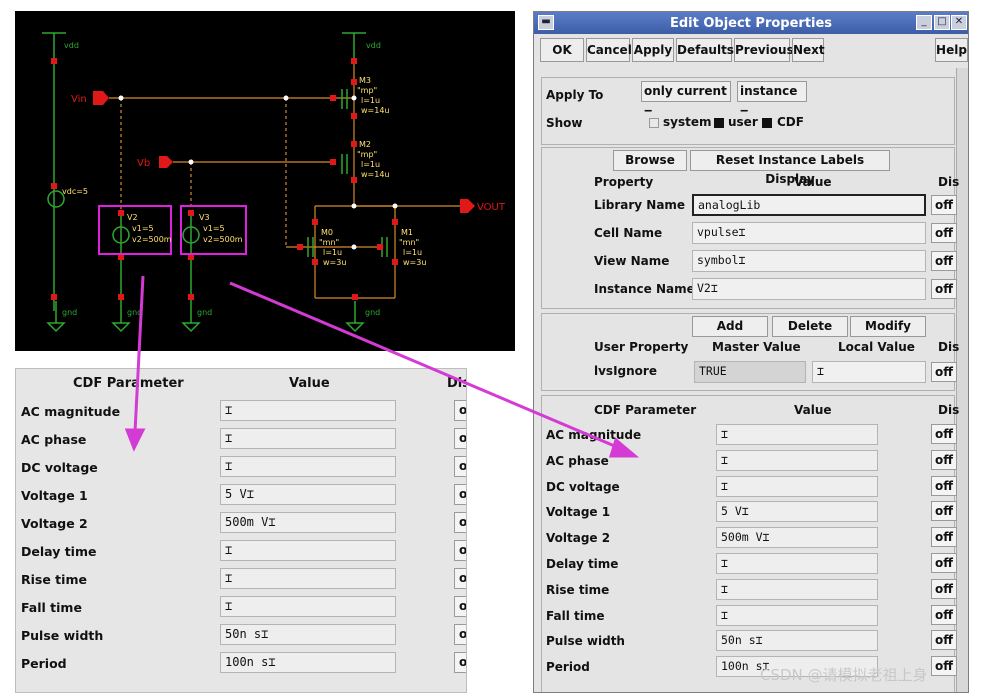 The width and height of the screenshot is (985, 693). Describe the element at coordinates (844, 675) in the screenshot. I see `watermark: CSDN @请模拟老祖上身` at that location.